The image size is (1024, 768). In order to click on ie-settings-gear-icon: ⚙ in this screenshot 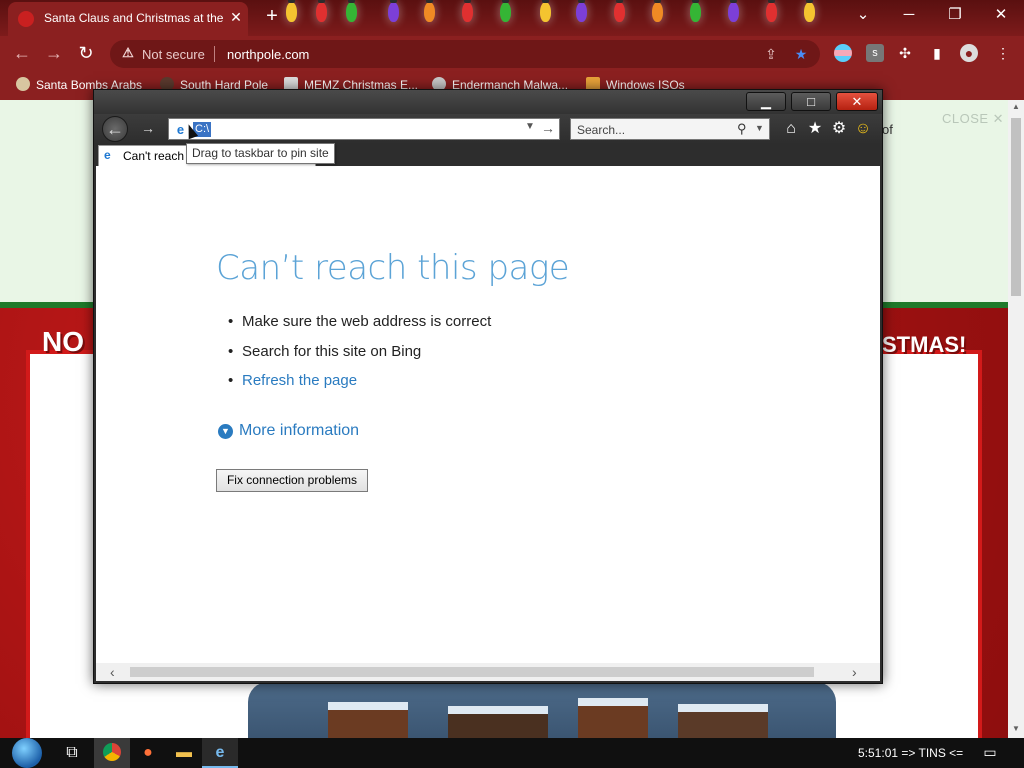, I will do `click(839, 129)`.